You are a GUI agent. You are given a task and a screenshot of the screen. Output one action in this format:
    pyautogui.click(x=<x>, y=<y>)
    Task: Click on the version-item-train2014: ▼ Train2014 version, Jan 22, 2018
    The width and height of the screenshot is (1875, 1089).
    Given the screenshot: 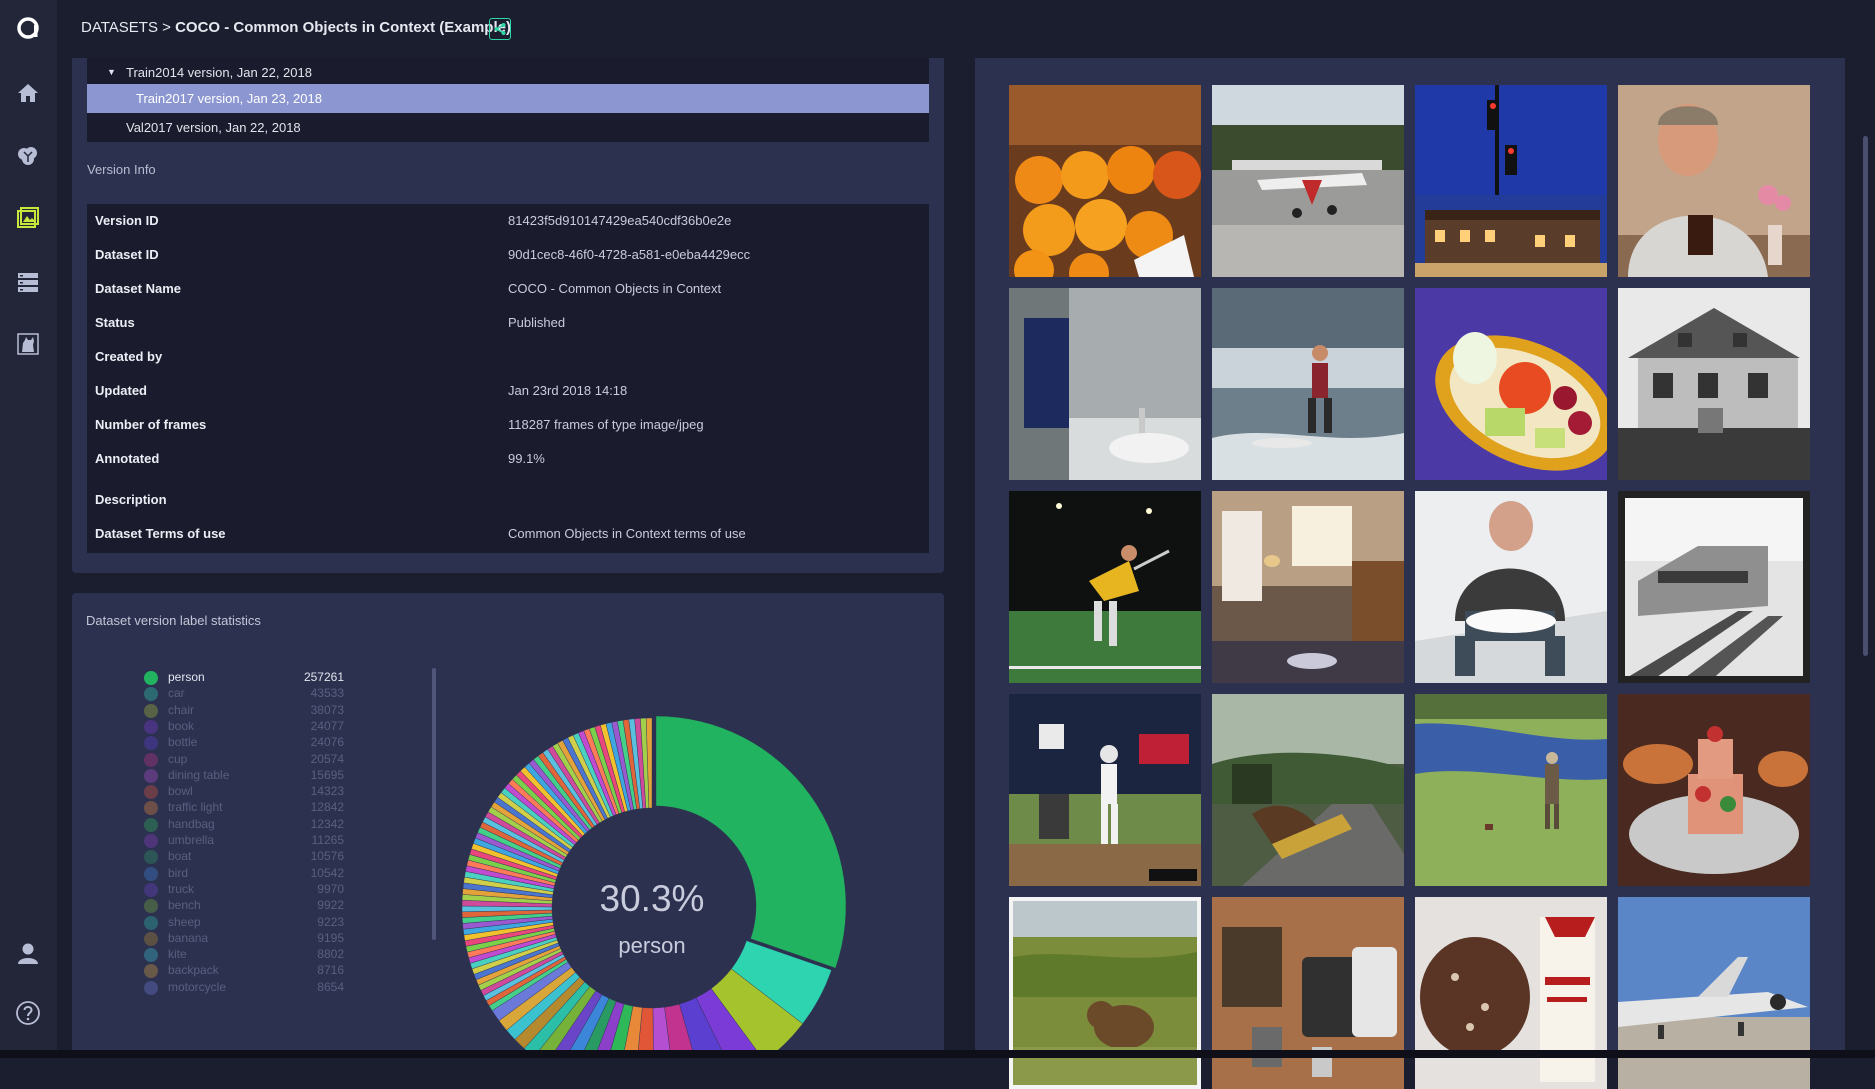 What is the action you would take?
    pyautogui.click(x=508, y=72)
    